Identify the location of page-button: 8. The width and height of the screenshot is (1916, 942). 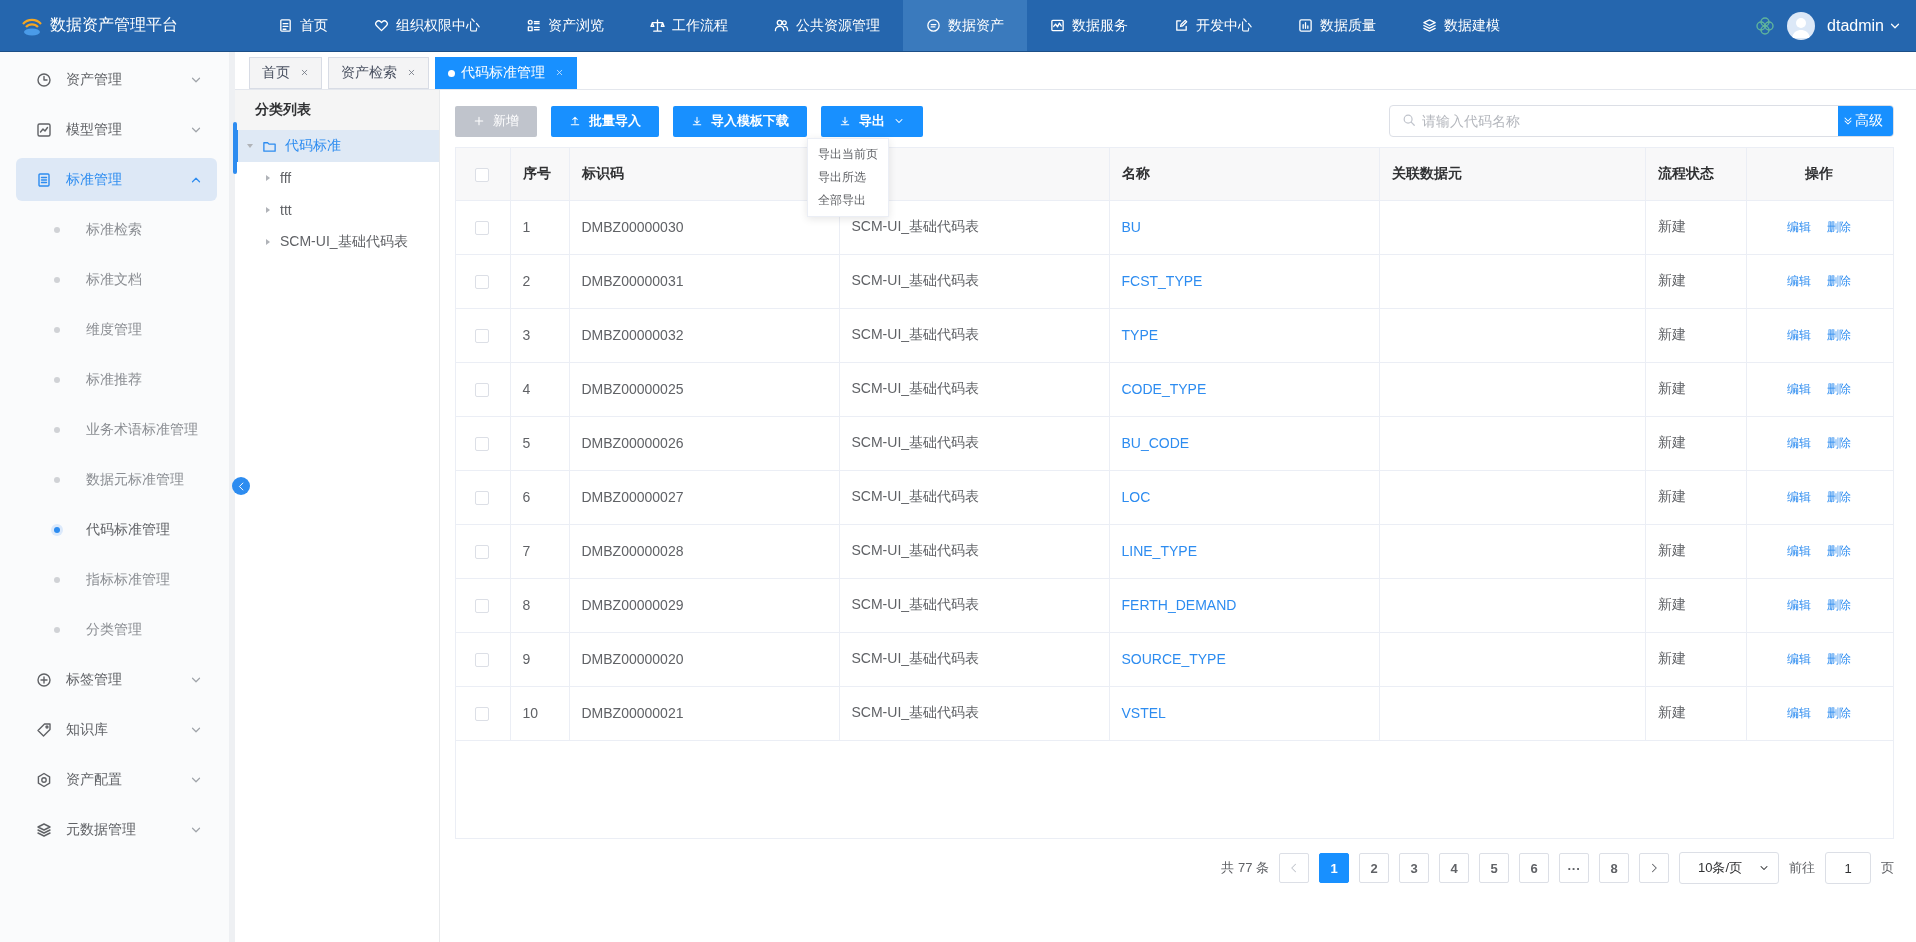
(1614, 868).